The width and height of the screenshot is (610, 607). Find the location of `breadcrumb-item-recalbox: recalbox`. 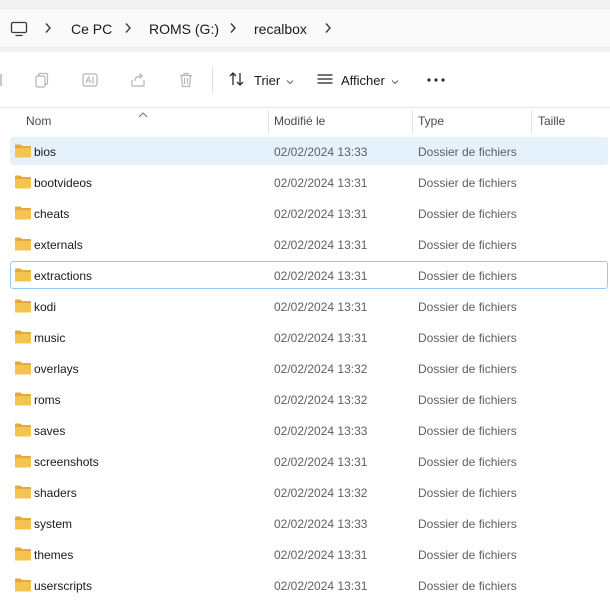

breadcrumb-item-recalbox: recalbox is located at coordinates (280, 29).